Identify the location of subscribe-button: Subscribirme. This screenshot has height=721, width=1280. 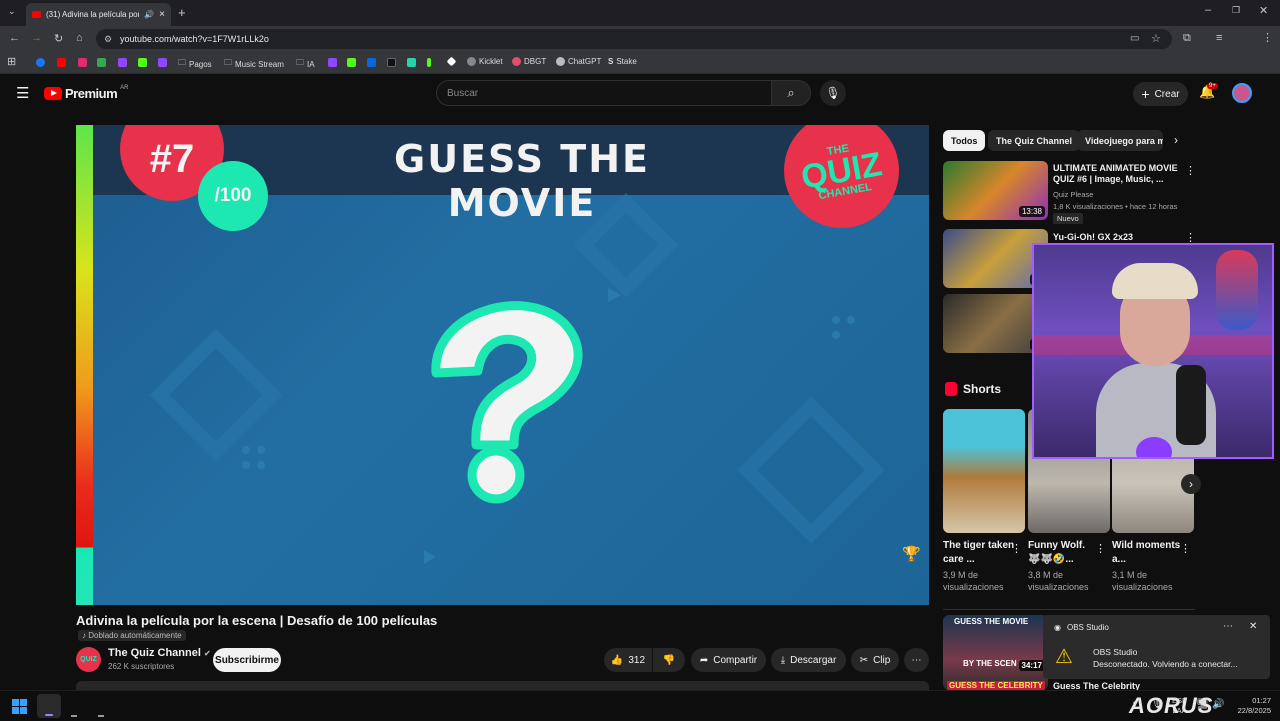
(247, 660).